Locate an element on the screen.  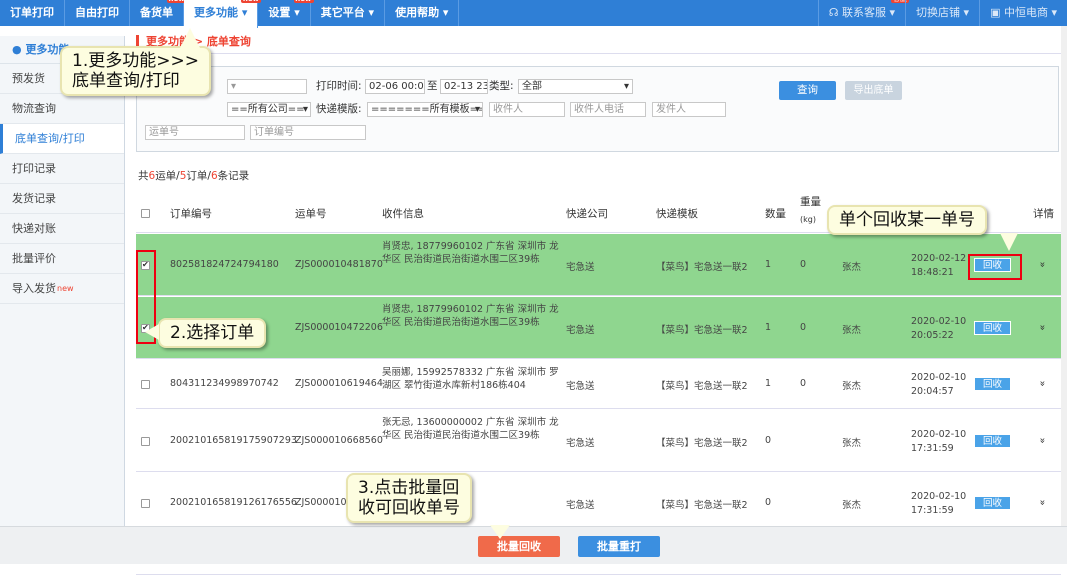
nav-switch-shop: 切换店铺 ▾ is located at coordinates (942, 13).